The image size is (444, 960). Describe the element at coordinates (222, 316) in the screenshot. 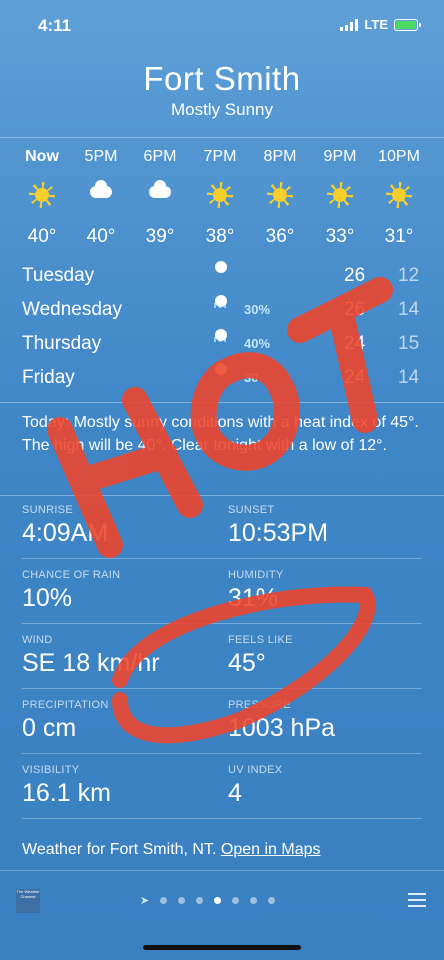

I see `day-row: Wednesday 30% 26 14` at that location.